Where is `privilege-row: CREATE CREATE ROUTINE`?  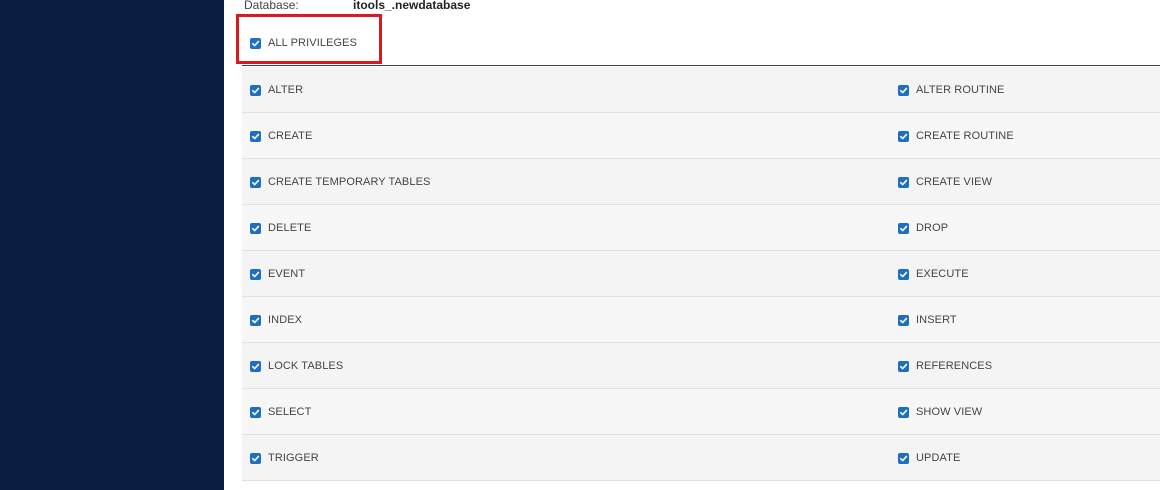
privilege-row: CREATE CREATE ROUTINE is located at coordinates (701, 136).